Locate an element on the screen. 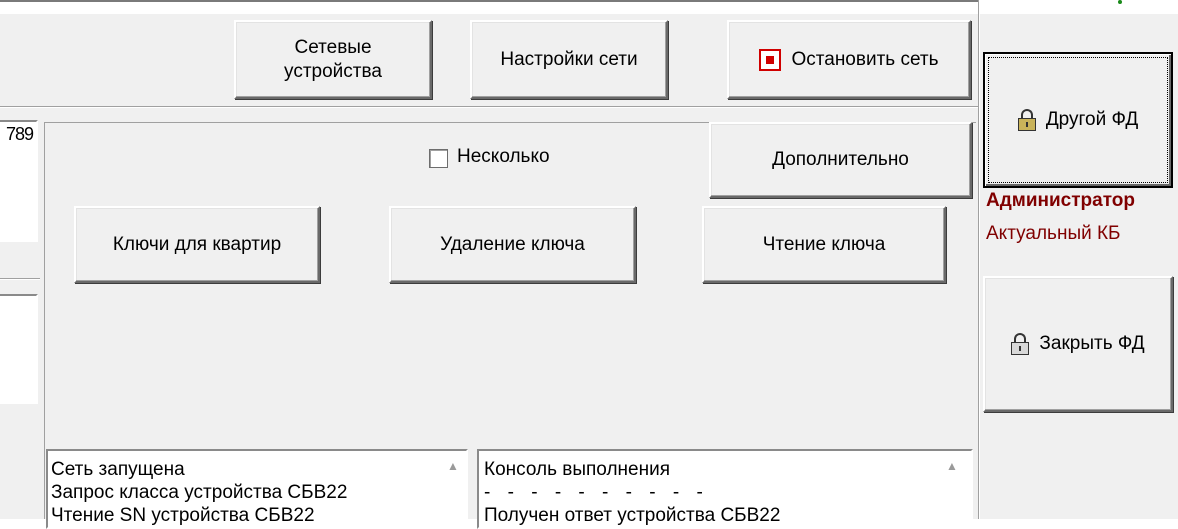 Image resolution: width=1178 pixels, height=529 pixels. kb-status-label: Актуальный КБ is located at coordinates (1053, 233).